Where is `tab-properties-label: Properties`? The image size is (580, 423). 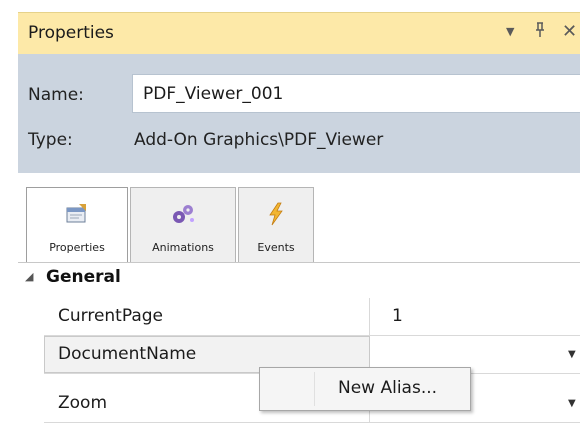
tab-properties-label: Properties is located at coordinates (77, 247).